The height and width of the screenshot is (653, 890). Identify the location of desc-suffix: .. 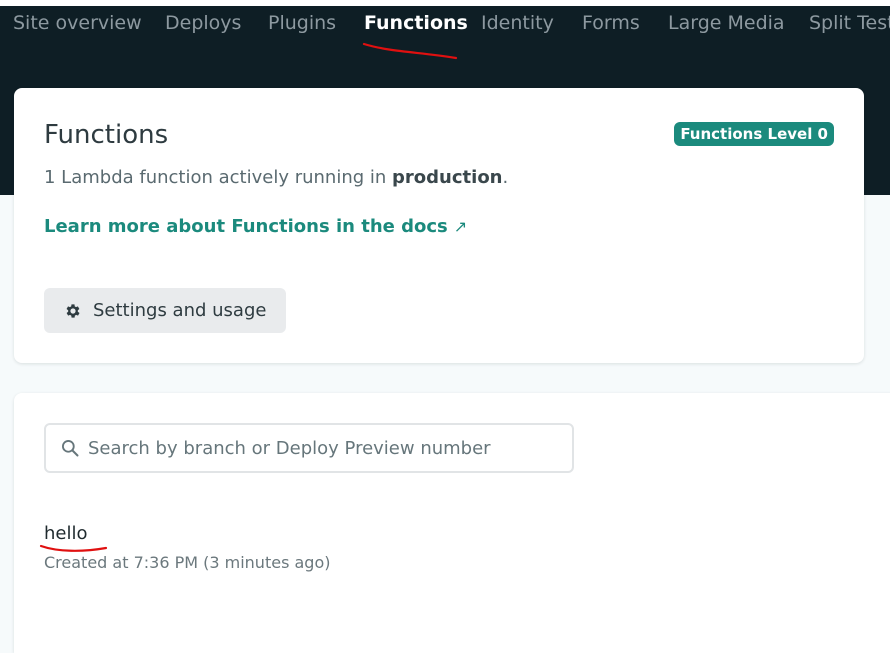
(505, 177).